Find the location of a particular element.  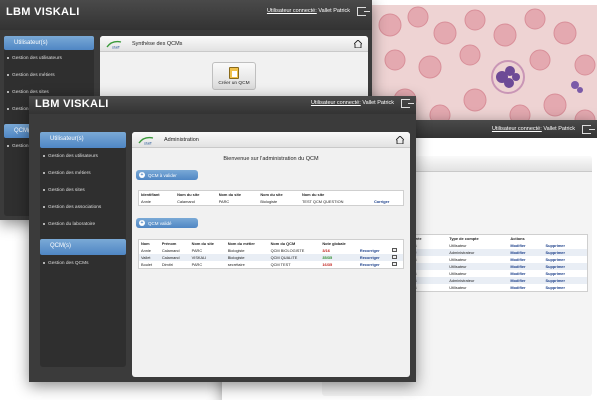

sidebar-item-qcm-front: Gestion des QCMs is located at coordinates (83, 263).